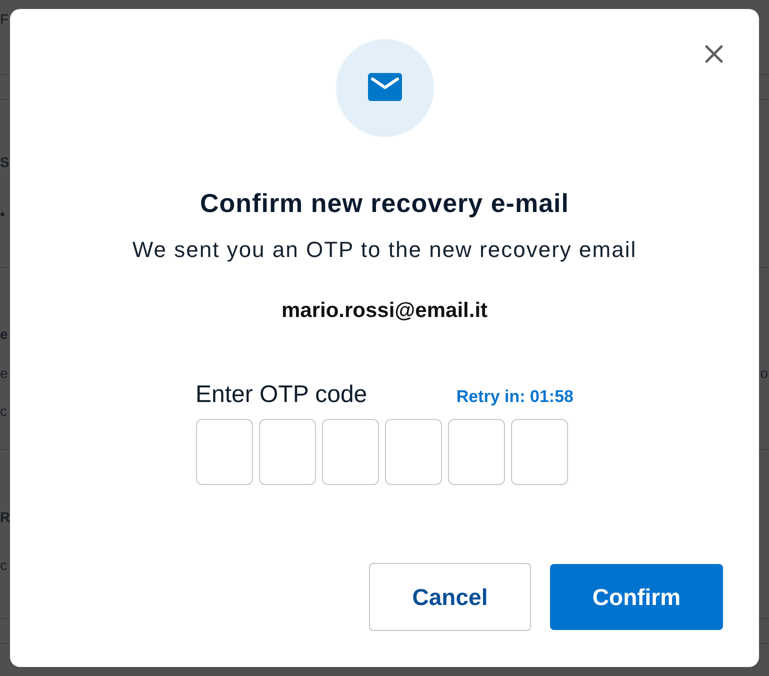 The image size is (769, 676). Describe the element at coordinates (384, 203) in the screenshot. I see `dialog-title: Confirm new recovery e-mail` at that location.